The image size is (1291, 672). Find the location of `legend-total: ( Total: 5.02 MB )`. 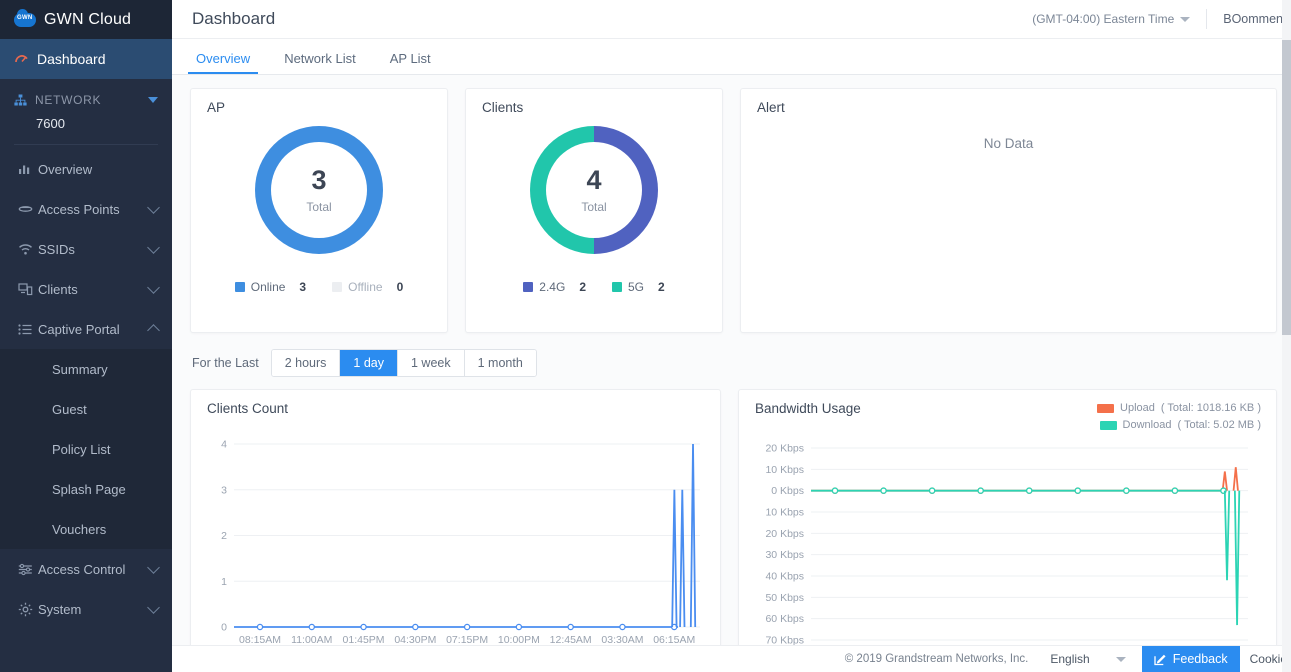

legend-total: ( Total: 5.02 MB ) is located at coordinates (1219, 425).